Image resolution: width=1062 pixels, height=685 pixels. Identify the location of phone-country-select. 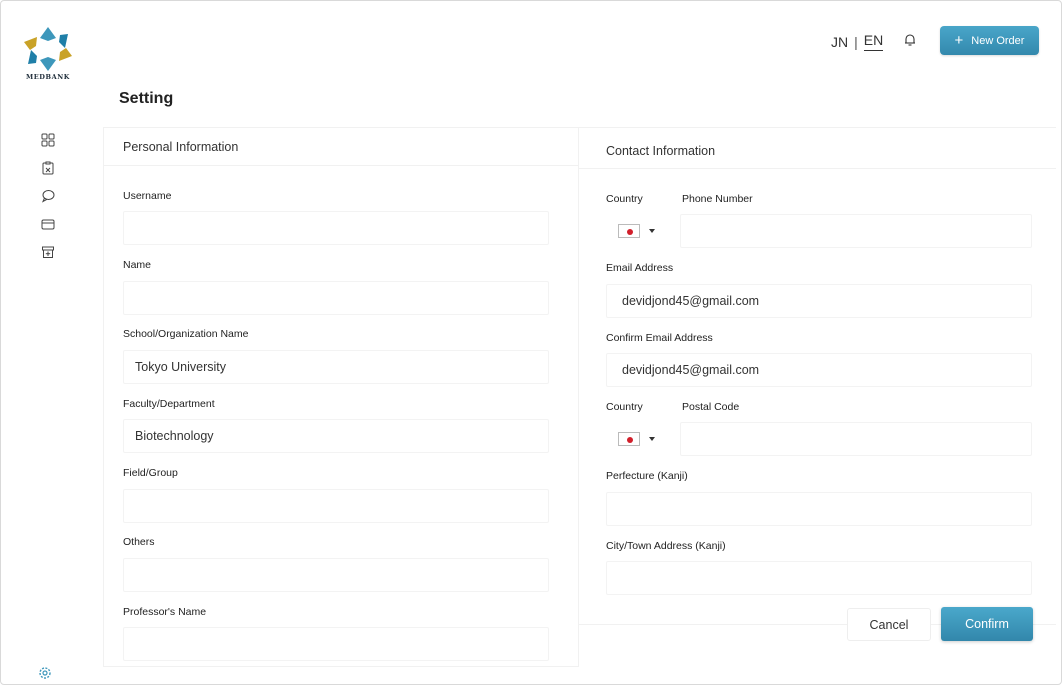
(636, 231).